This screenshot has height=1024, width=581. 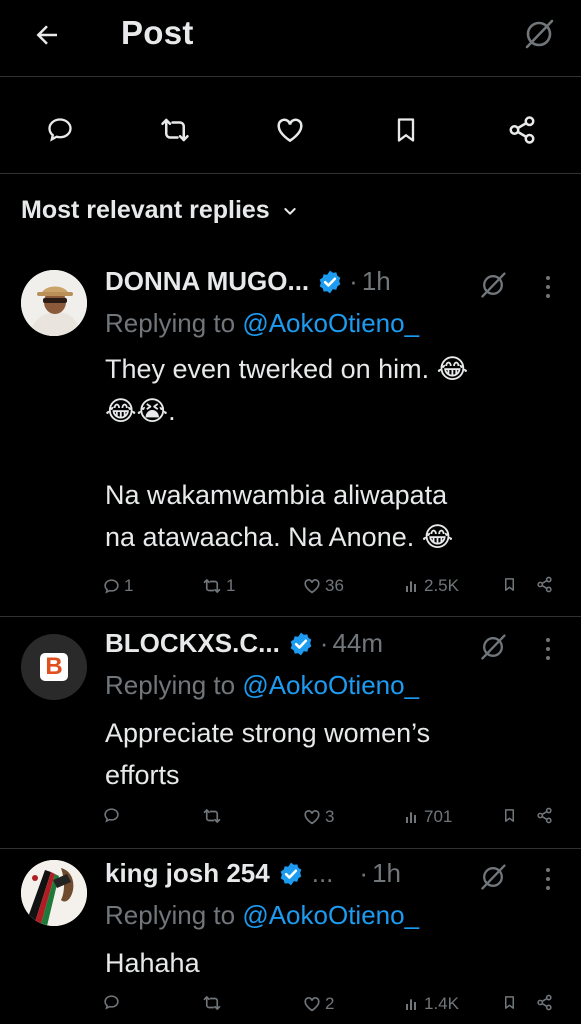 What do you see at coordinates (60, 130) in the screenshot?
I see `reply-icon` at bounding box center [60, 130].